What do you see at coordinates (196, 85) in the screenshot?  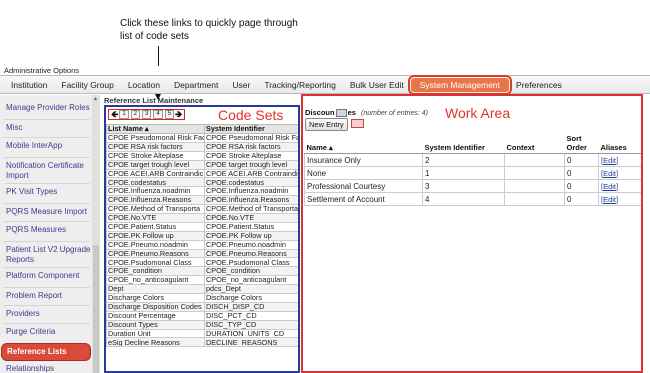 I see `tab-department: Department` at bounding box center [196, 85].